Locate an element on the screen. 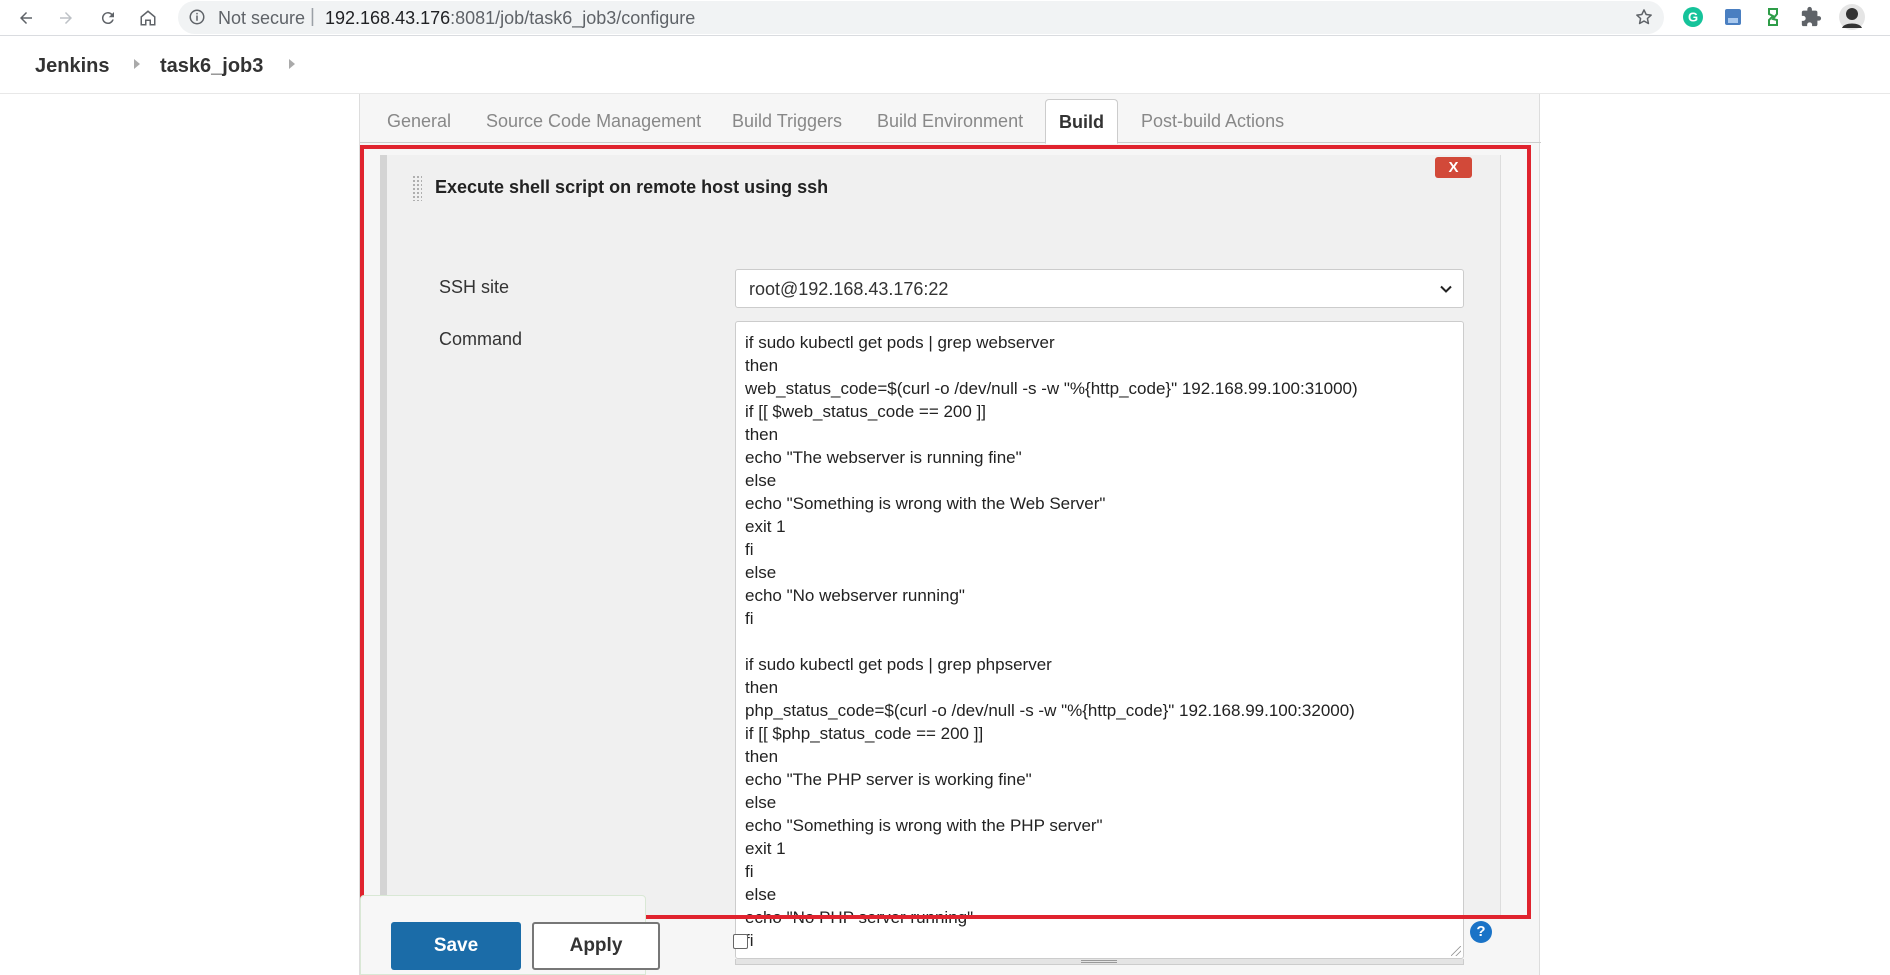 The image size is (1890, 975). breadcrumb-item-jenkins: Jenkins is located at coordinates (72, 66).